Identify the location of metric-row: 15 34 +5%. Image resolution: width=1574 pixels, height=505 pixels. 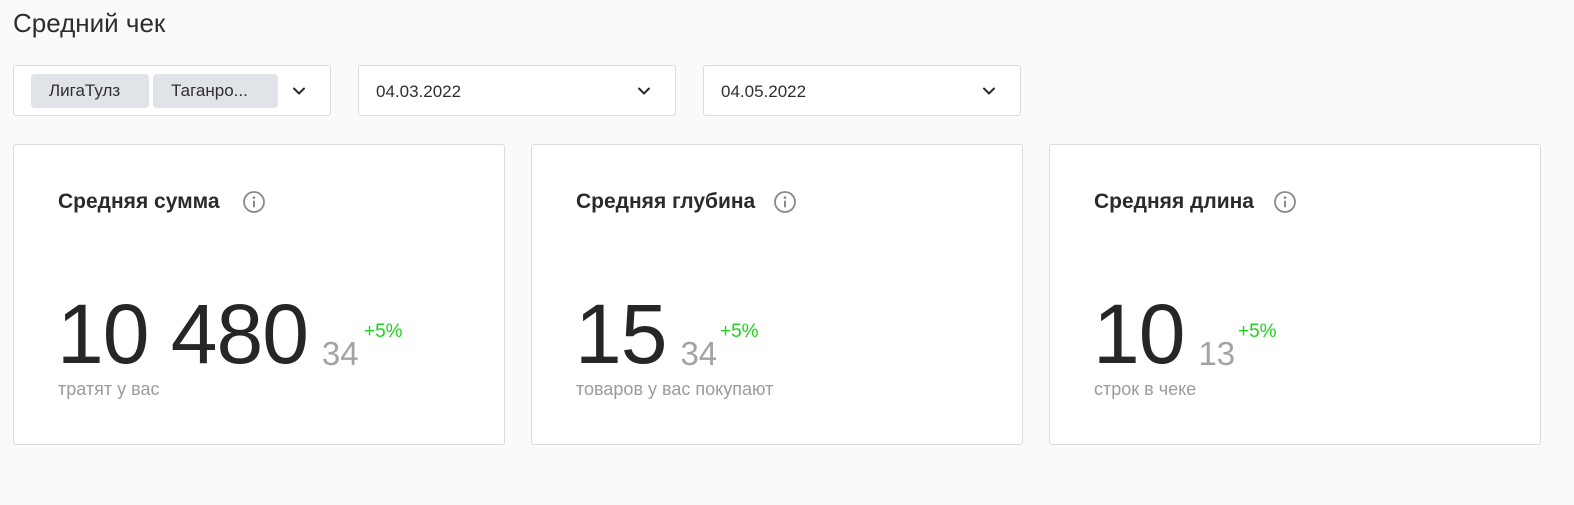
(667, 334).